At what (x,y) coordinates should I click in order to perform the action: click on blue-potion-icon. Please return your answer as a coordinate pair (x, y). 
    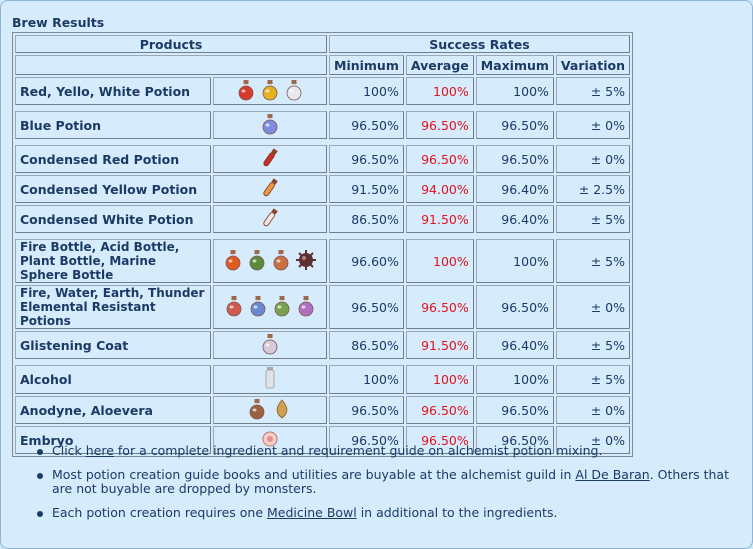
    Looking at the image, I should click on (270, 125).